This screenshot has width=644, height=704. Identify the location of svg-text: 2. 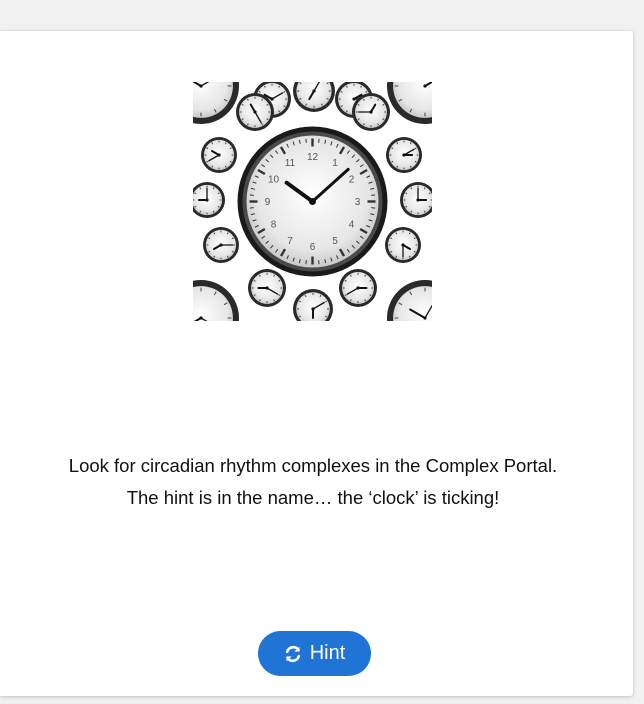
(352, 180).